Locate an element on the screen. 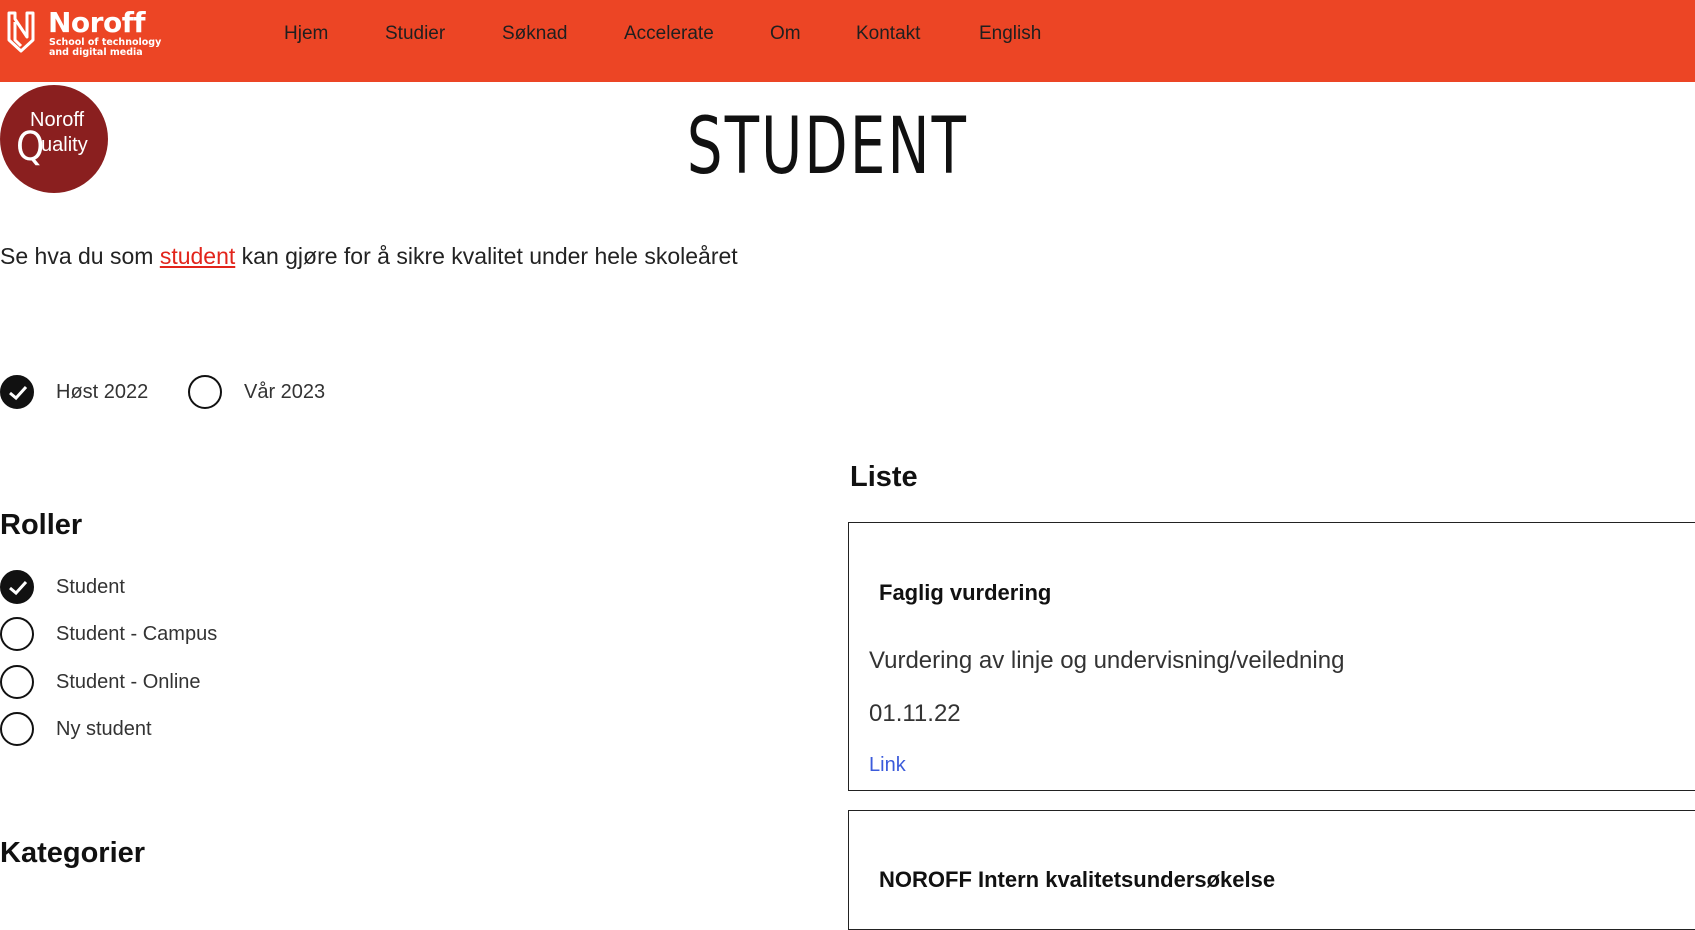 This screenshot has width=1695, height=930. card-date: 01.11.22 is located at coordinates (915, 713).